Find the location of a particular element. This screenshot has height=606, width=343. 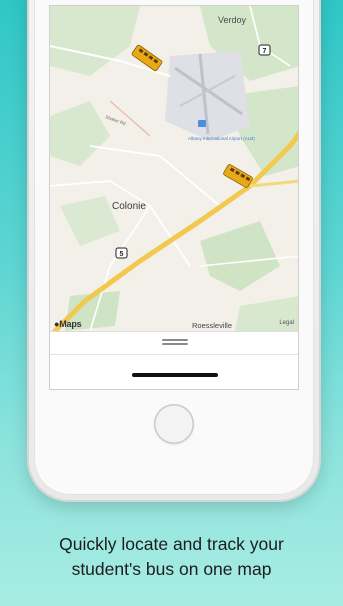

maps-attribution: ●Maps is located at coordinates (68, 324).